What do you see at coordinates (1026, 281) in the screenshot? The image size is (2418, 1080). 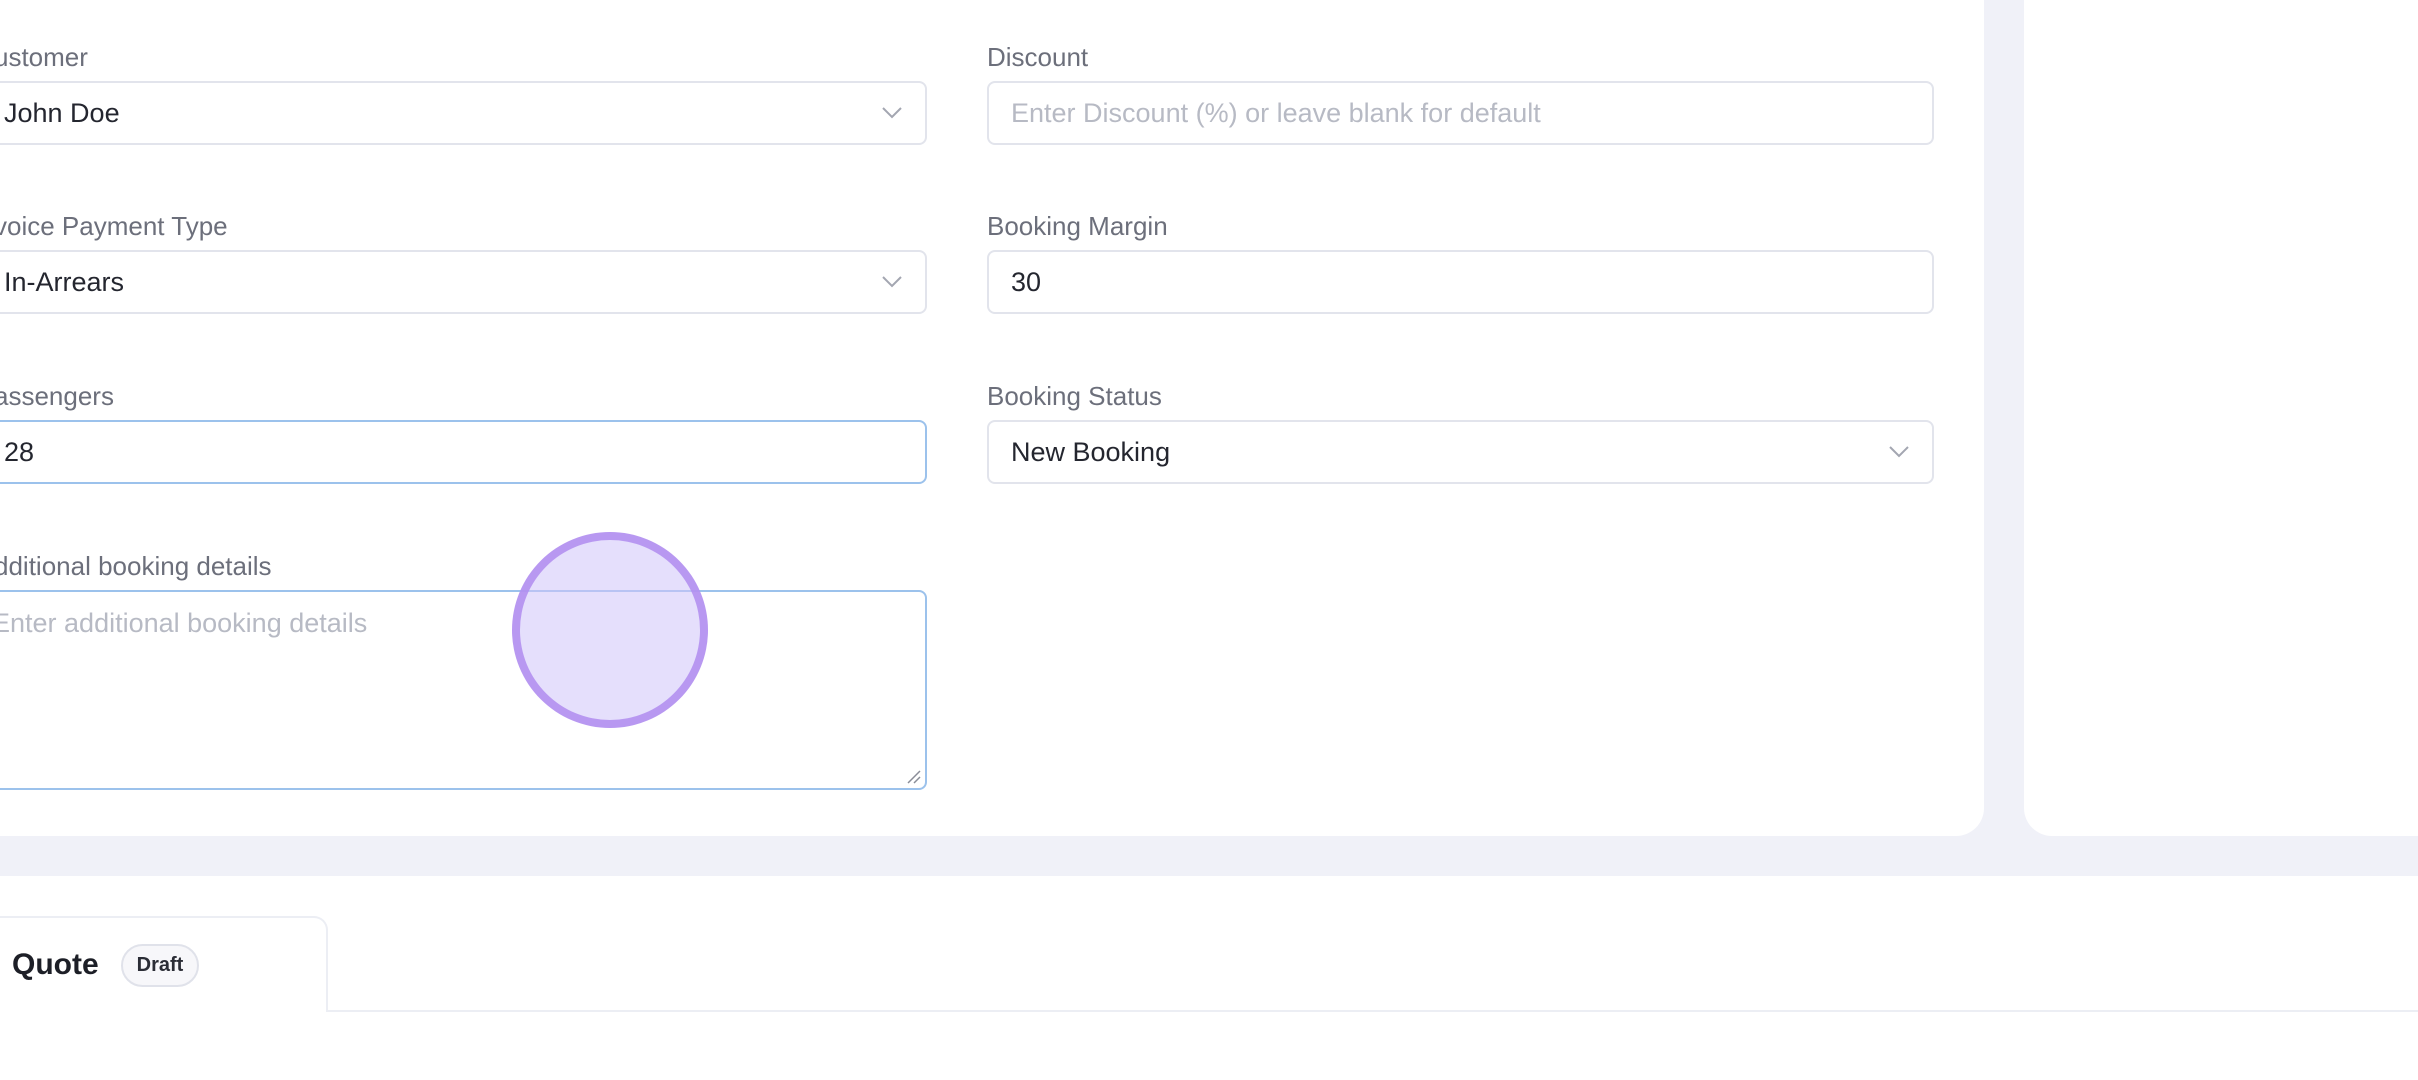 I see `booking-margin-value: 30` at bounding box center [1026, 281].